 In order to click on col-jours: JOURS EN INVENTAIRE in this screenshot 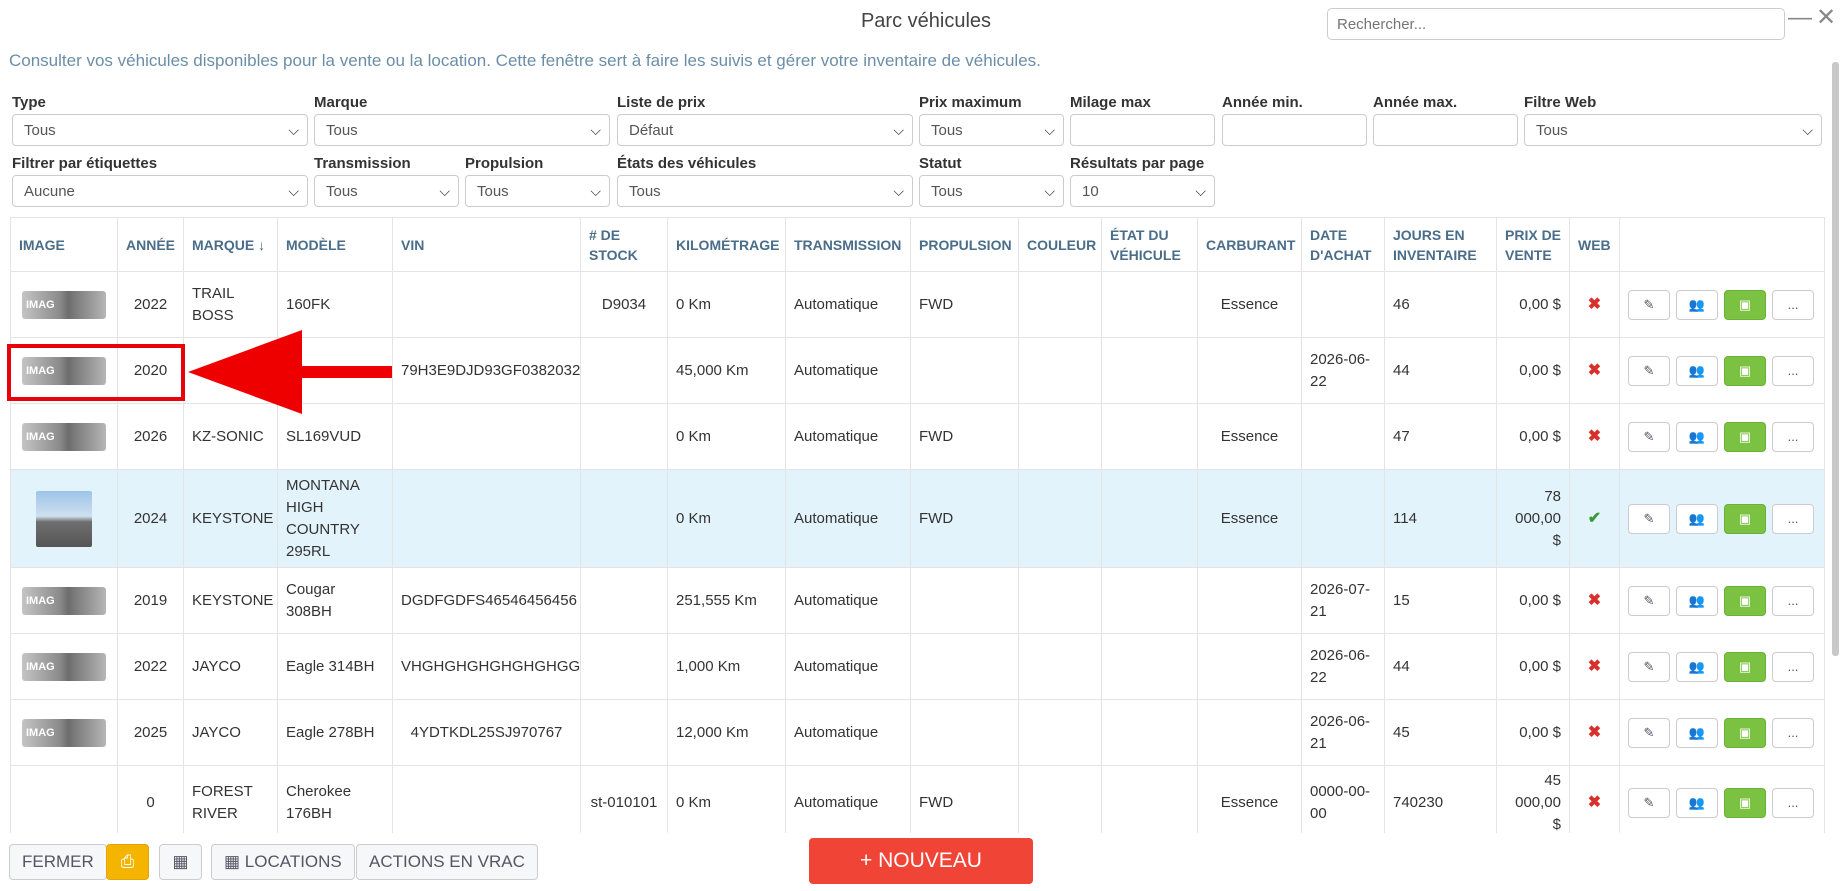, I will do `click(1440, 244)`.